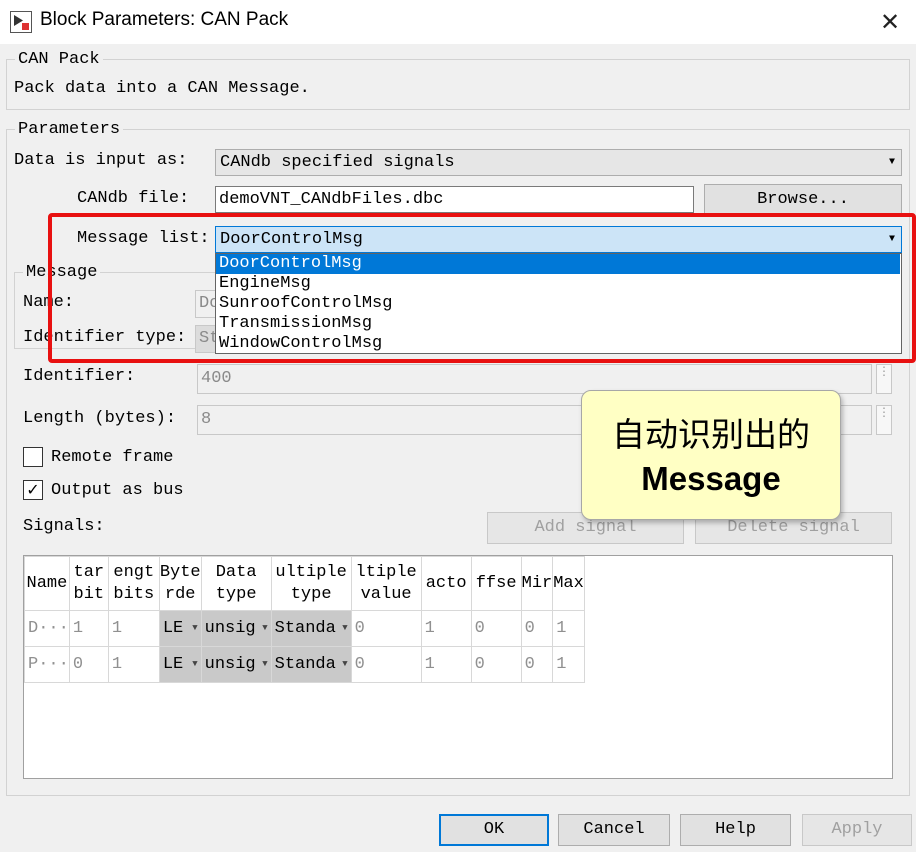 Image resolution: width=916 pixels, height=852 pixels. I want to click on column-header: Max, so click(568, 583).